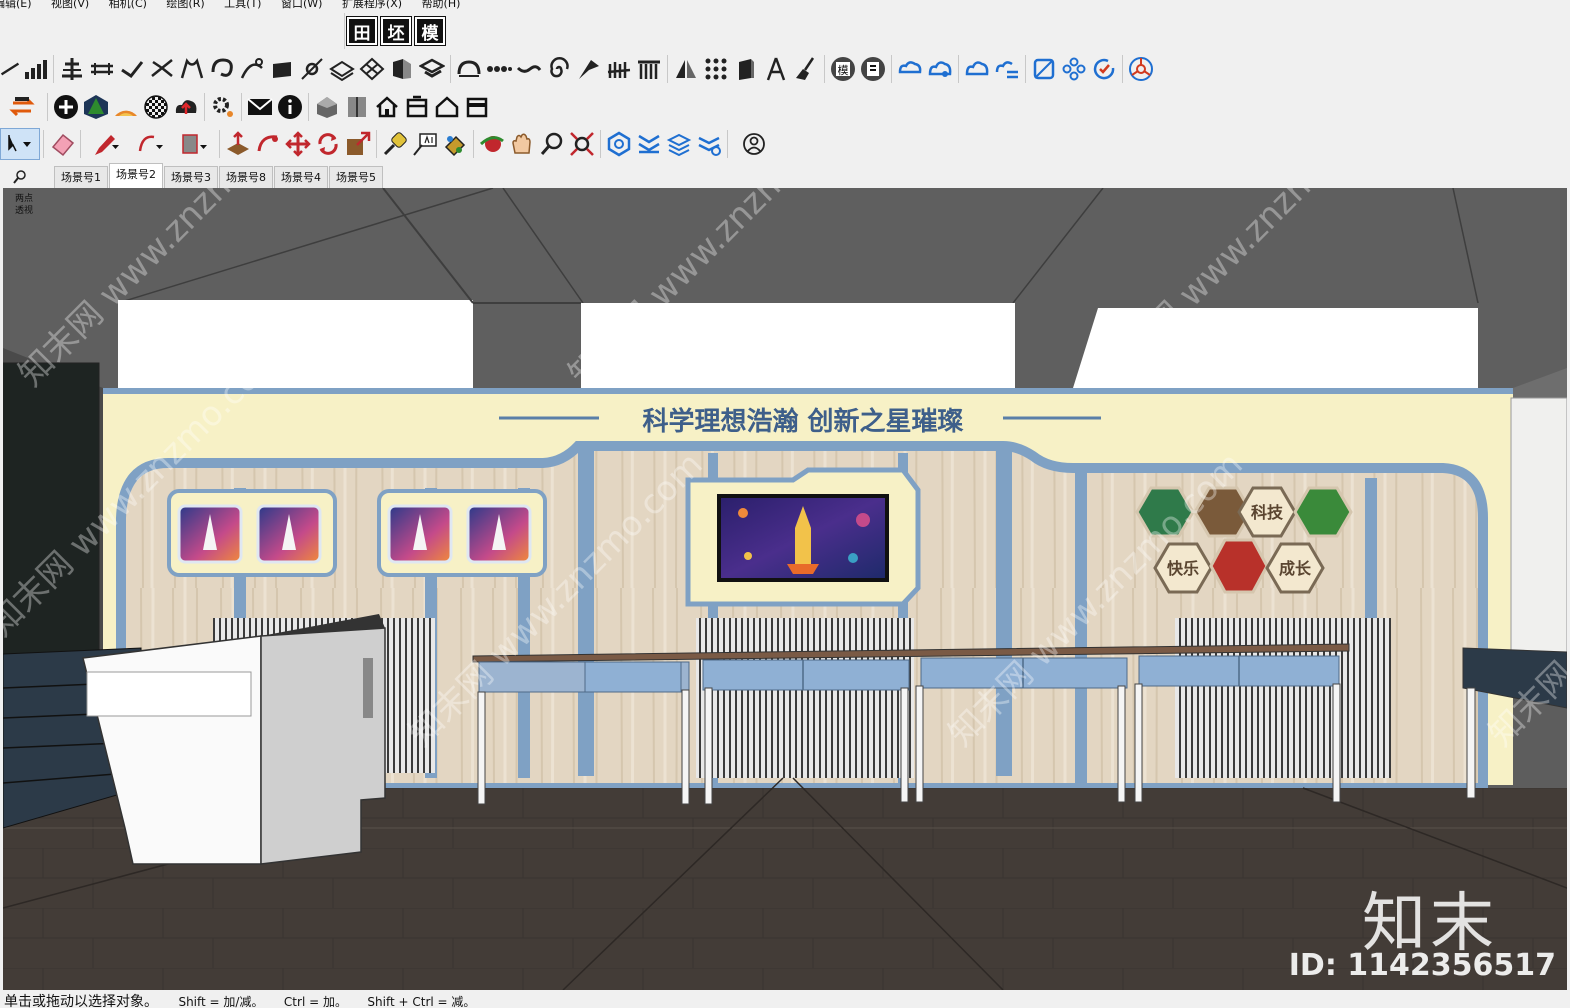  What do you see at coordinates (806, 69) in the screenshot?
I see `broom-icon` at bounding box center [806, 69].